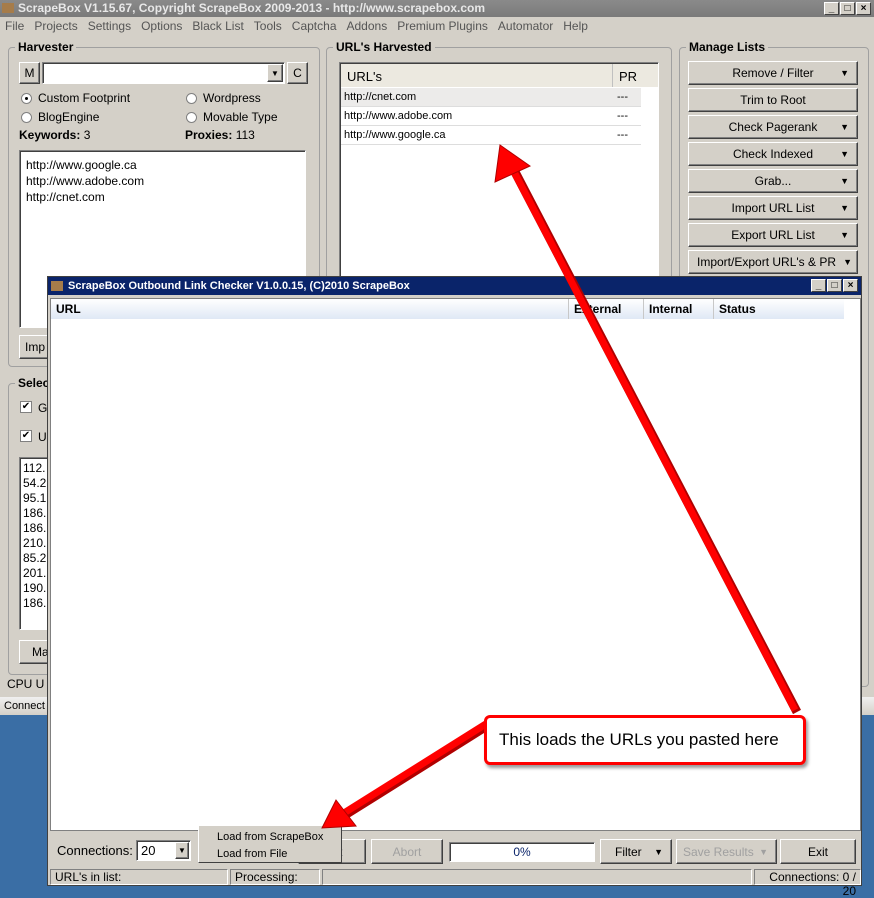 The width and height of the screenshot is (874, 898). I want to click on arrow-to-load-menu, so click(407, 774).